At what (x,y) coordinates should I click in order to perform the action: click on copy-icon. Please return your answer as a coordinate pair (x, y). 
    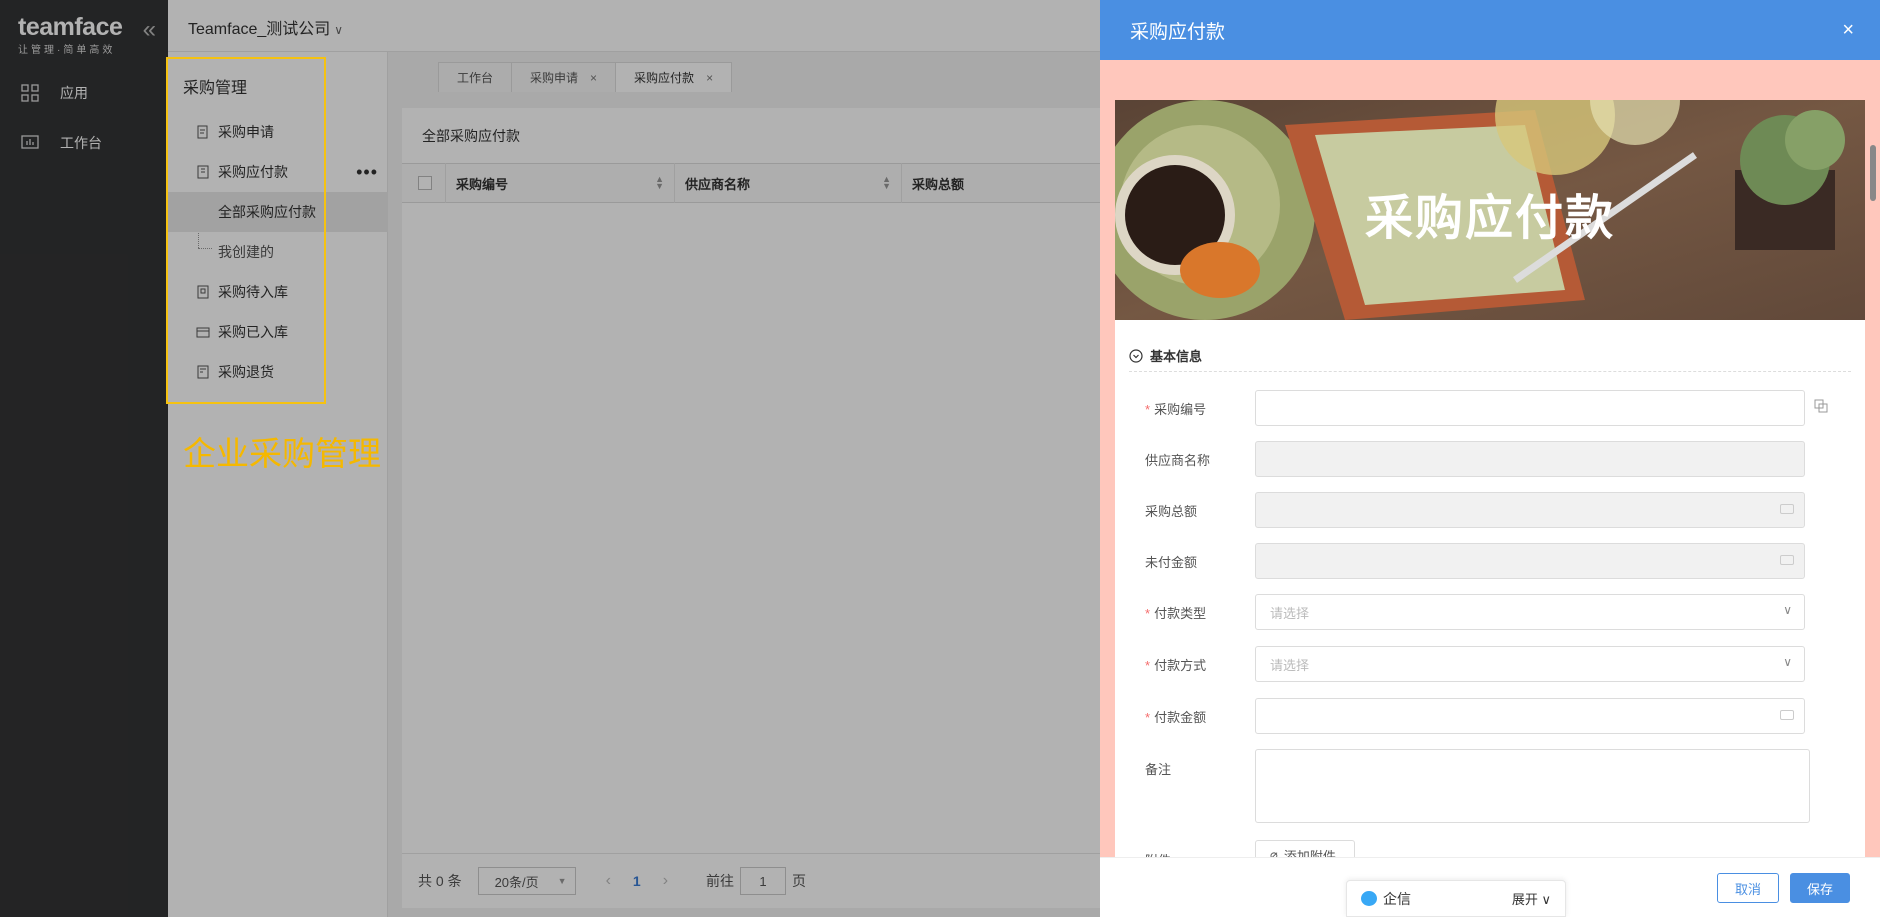
    Looking at the image, I should click on (1821, 406).